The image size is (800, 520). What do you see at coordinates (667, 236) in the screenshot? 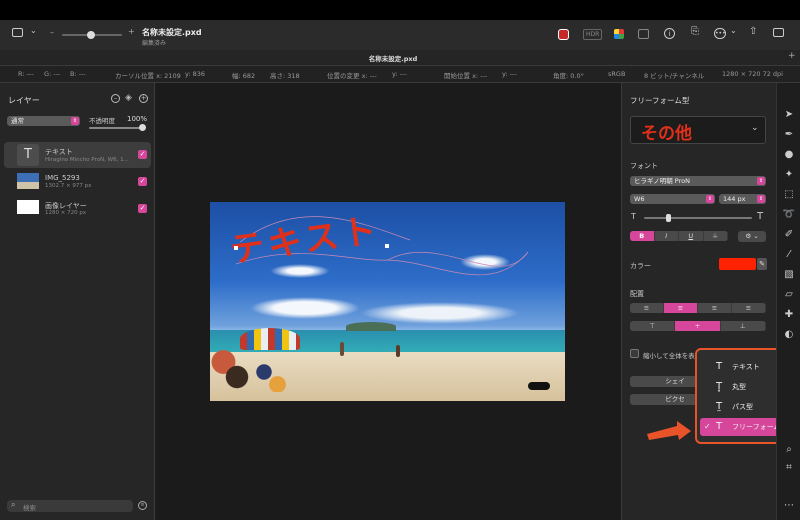
I see `italic-button: I` at bounding box center [667, 236].